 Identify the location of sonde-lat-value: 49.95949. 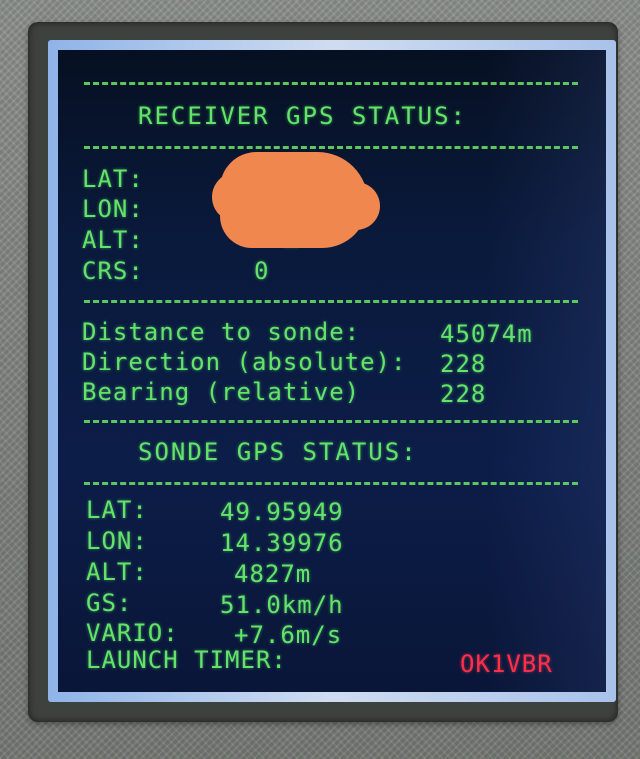
(282, 512).